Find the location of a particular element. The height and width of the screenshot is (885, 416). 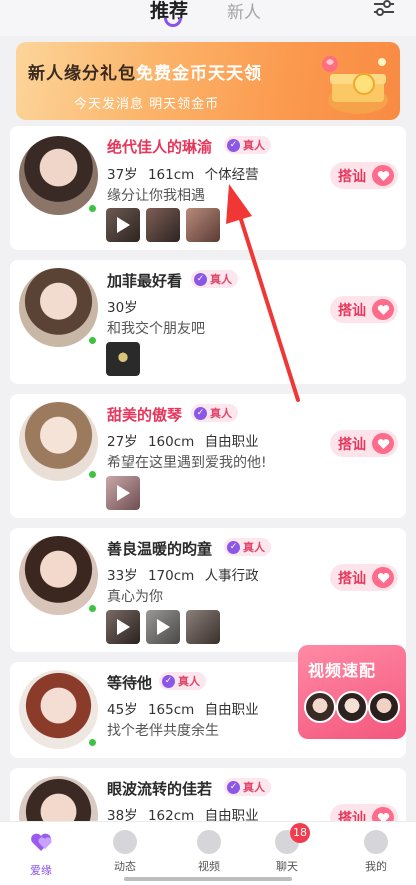

profile-meta: 30岁 is located at coordinates (122, 308).